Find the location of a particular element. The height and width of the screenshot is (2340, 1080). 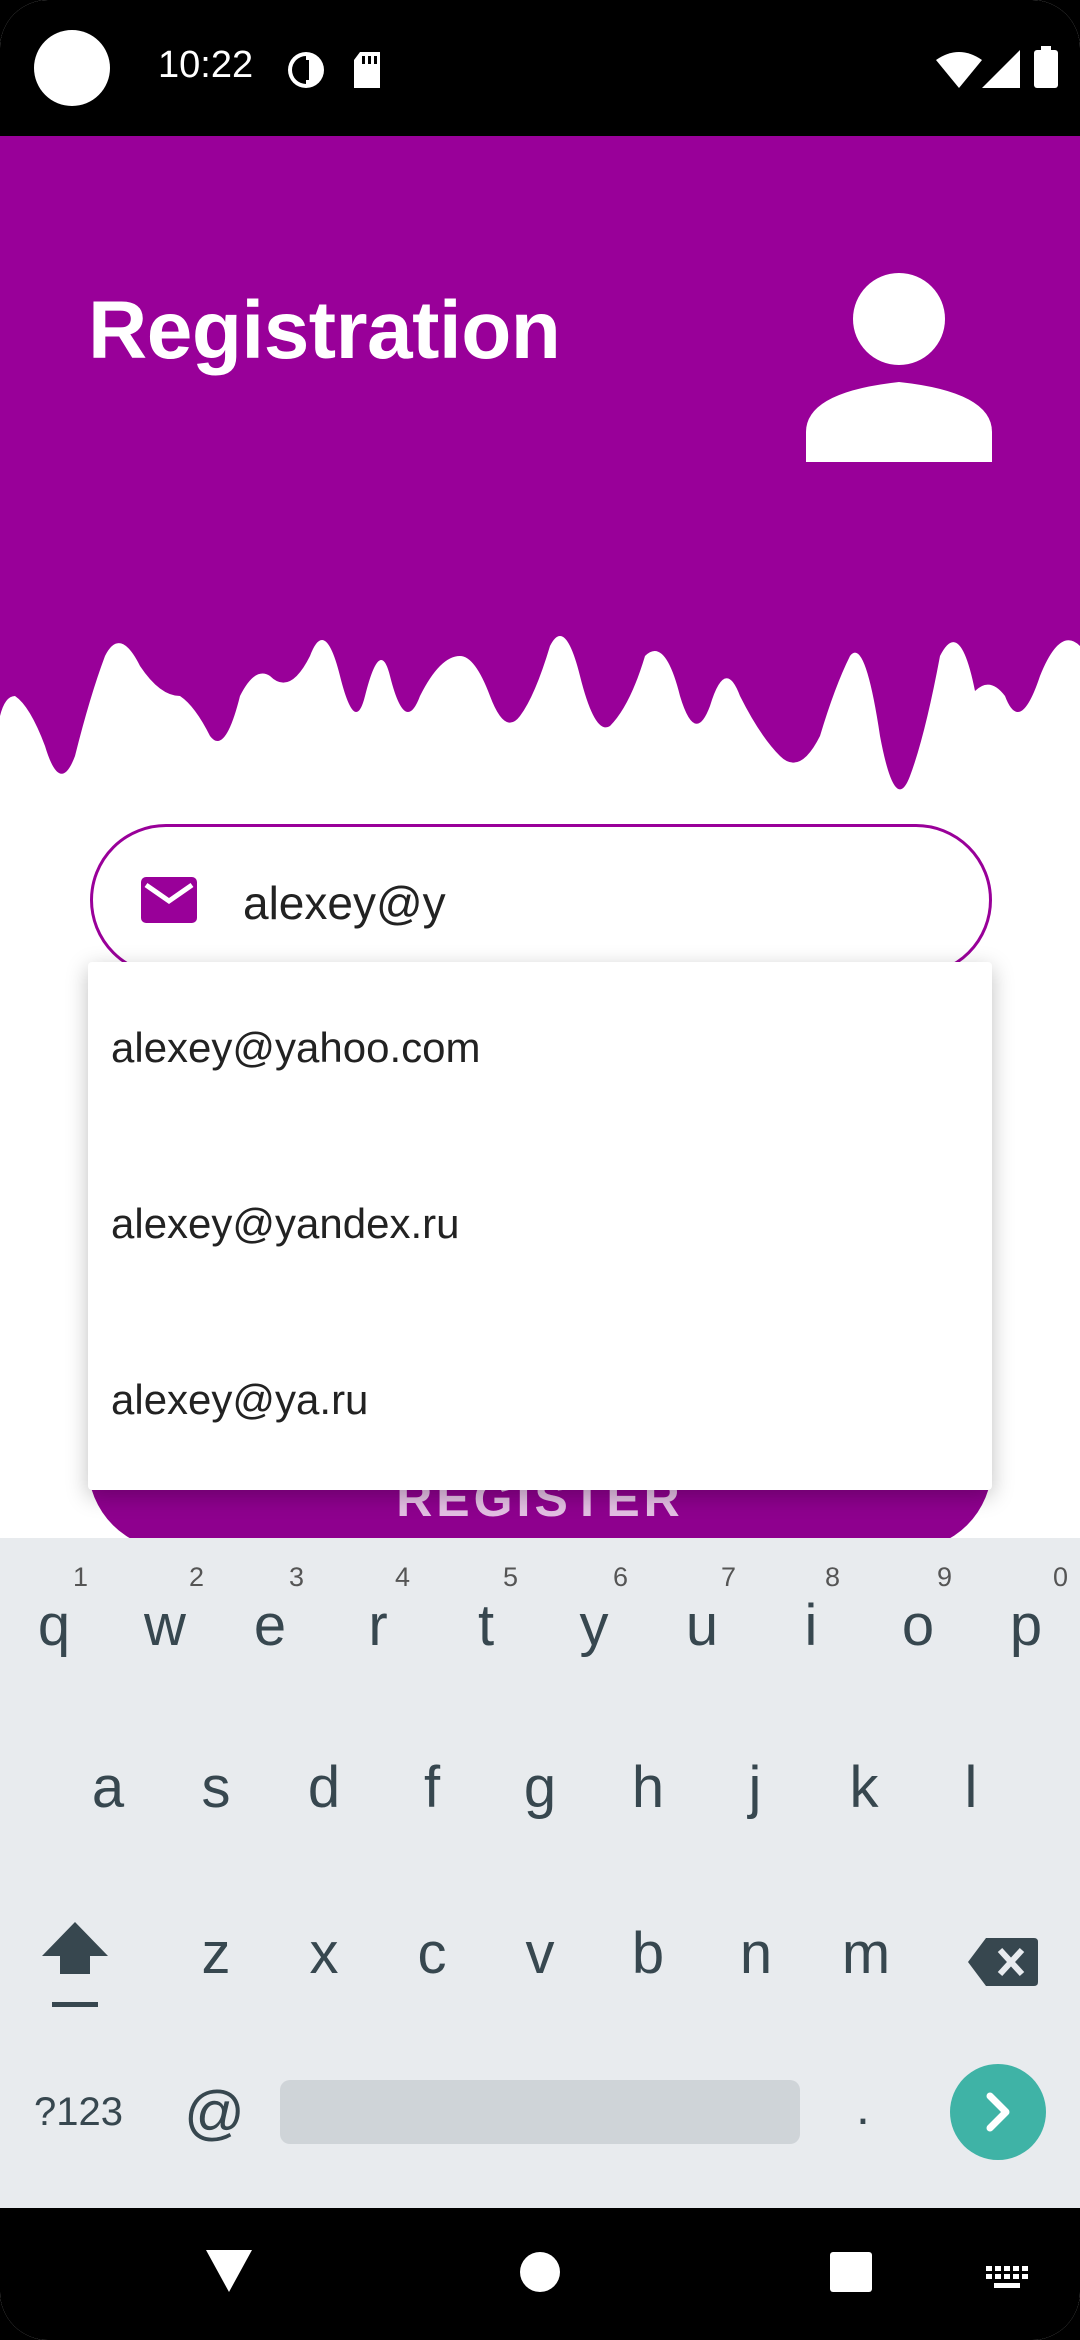

shift-icon is located at coordinates (75, 1964).